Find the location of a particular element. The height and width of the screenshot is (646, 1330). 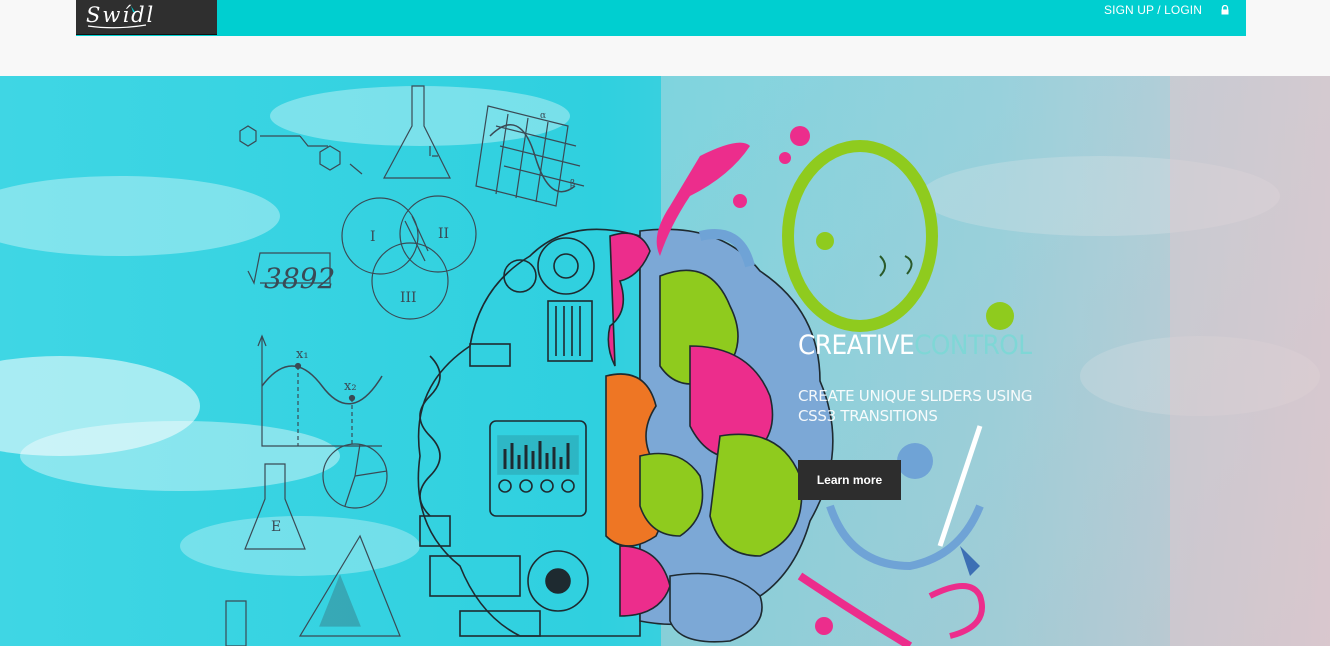

slide-title-word2: CONTROL is located at coordinates (973, 345).